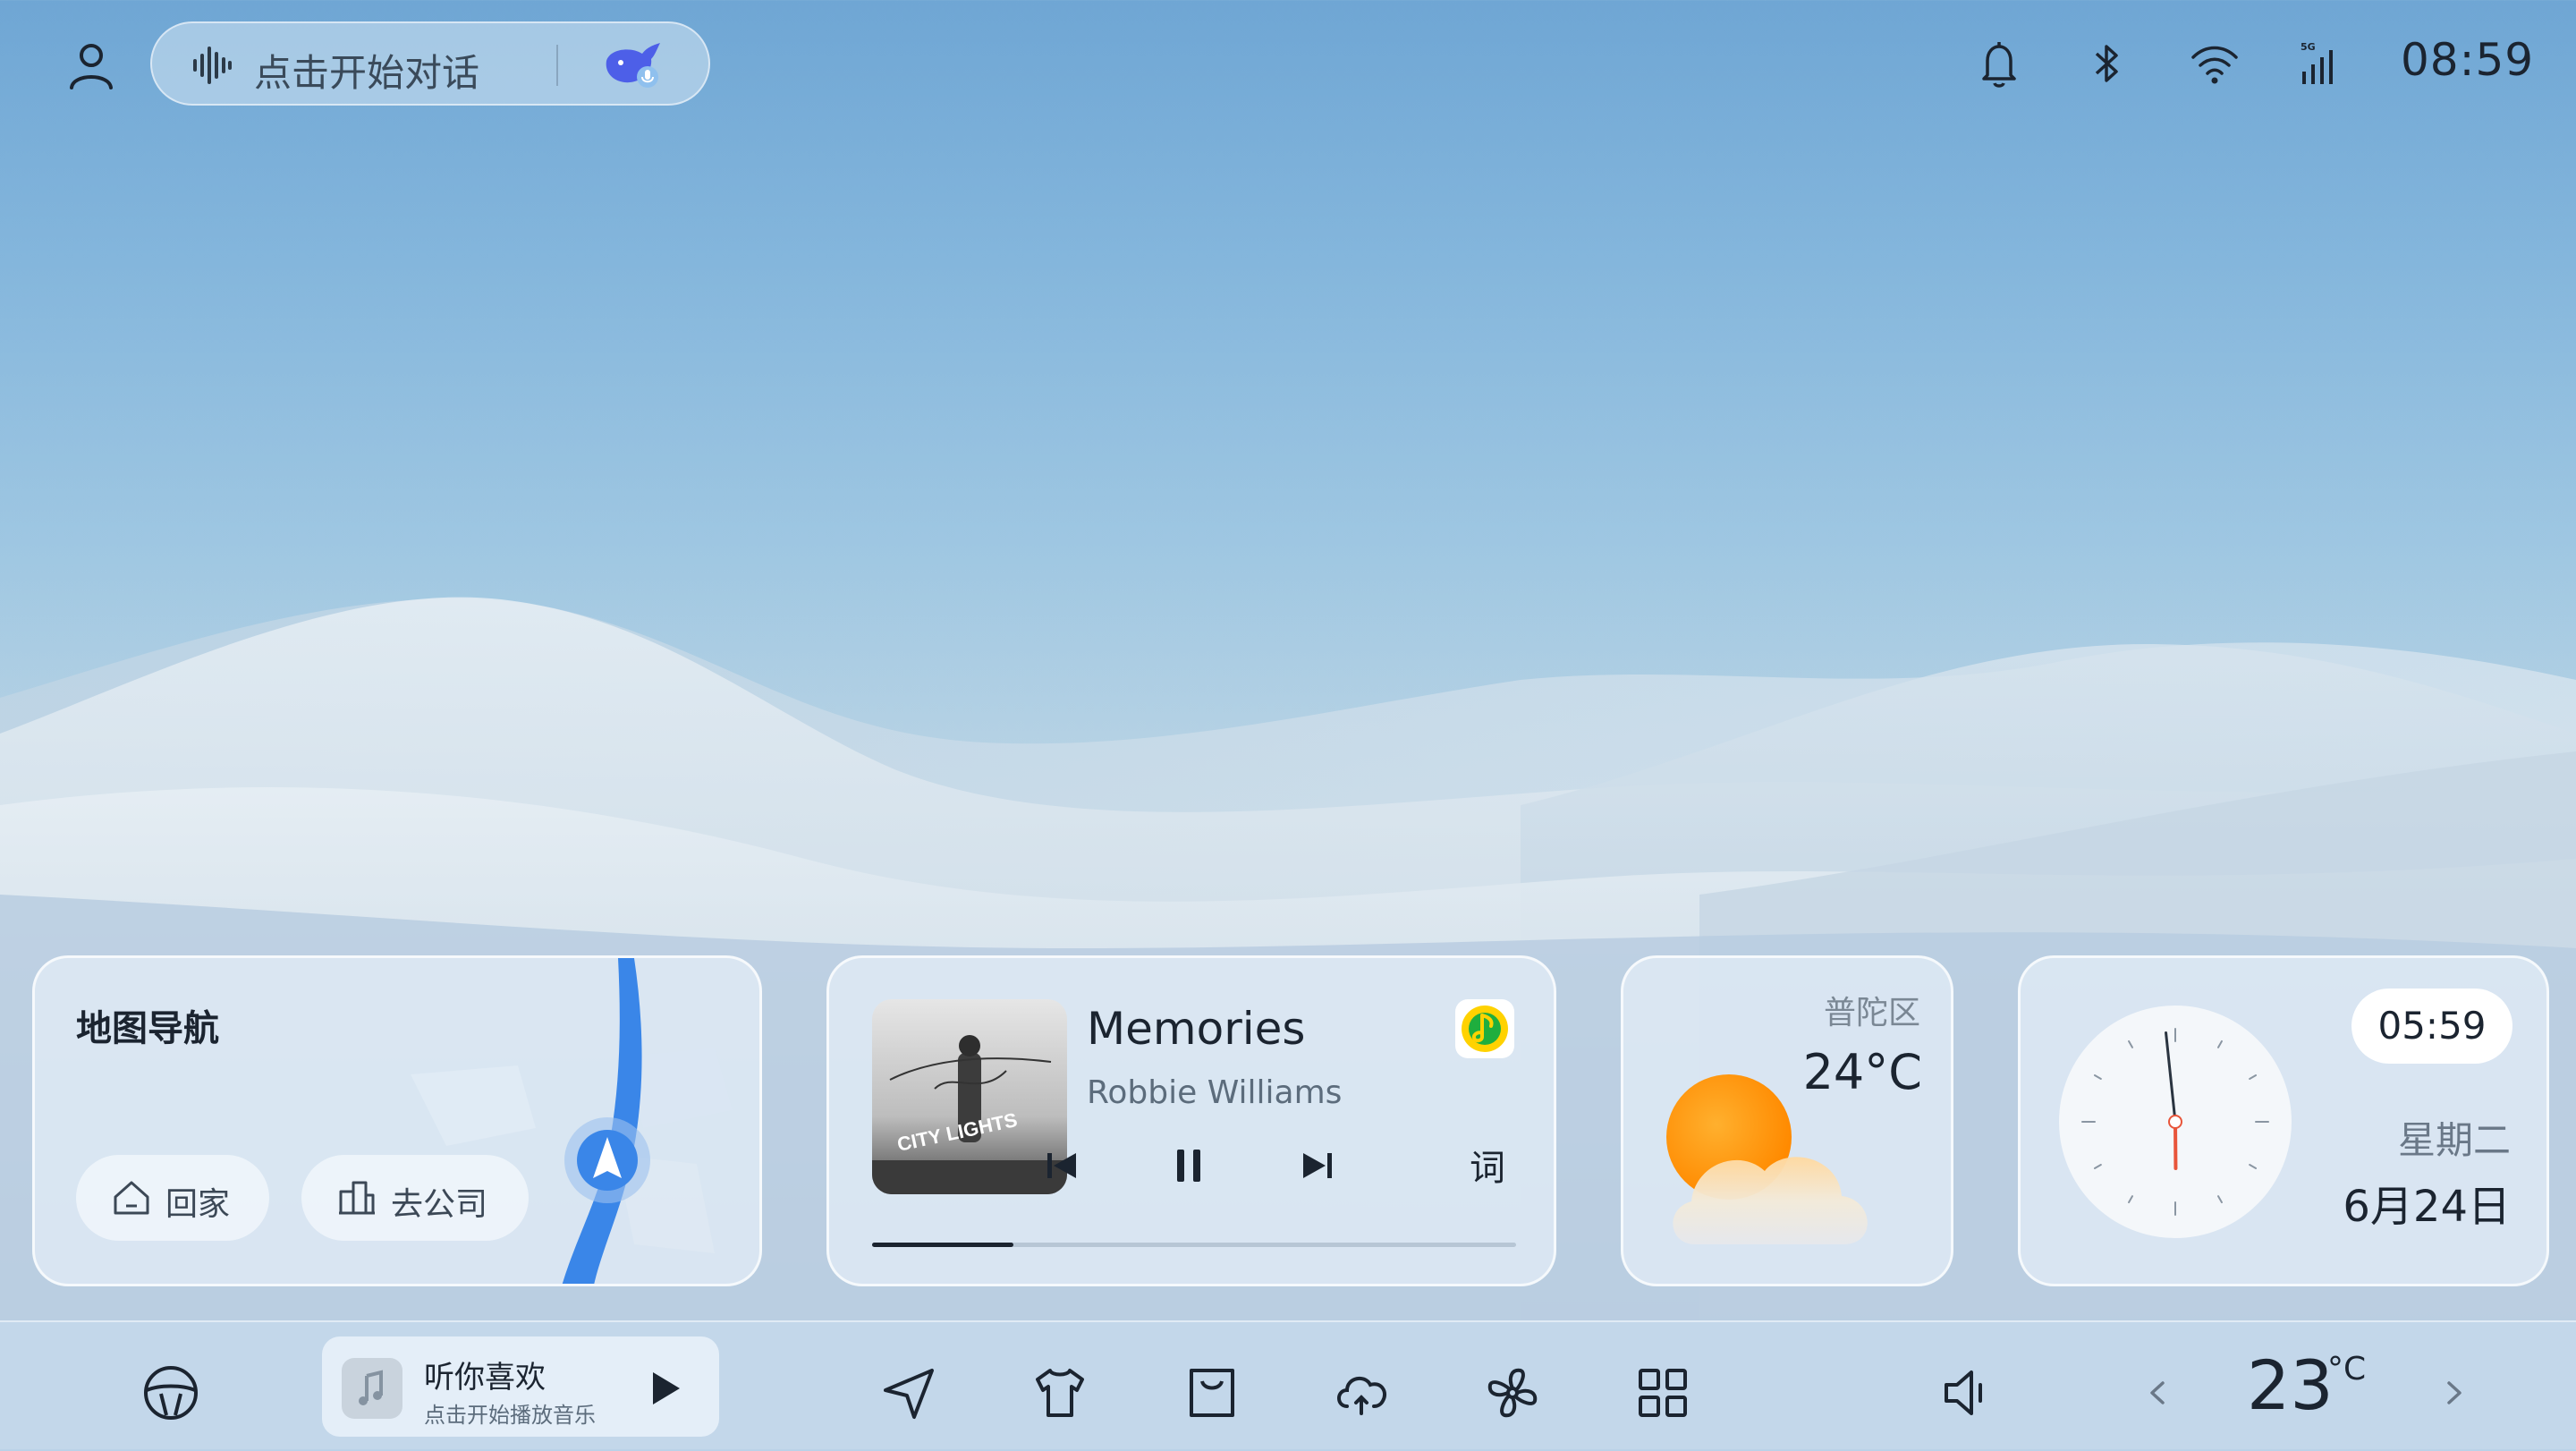 The image size is (2576, 1451). I want to click on bottom-dock: 听你喜欢 点击开始播放音乐 23 °C, so click(1288, 1385).